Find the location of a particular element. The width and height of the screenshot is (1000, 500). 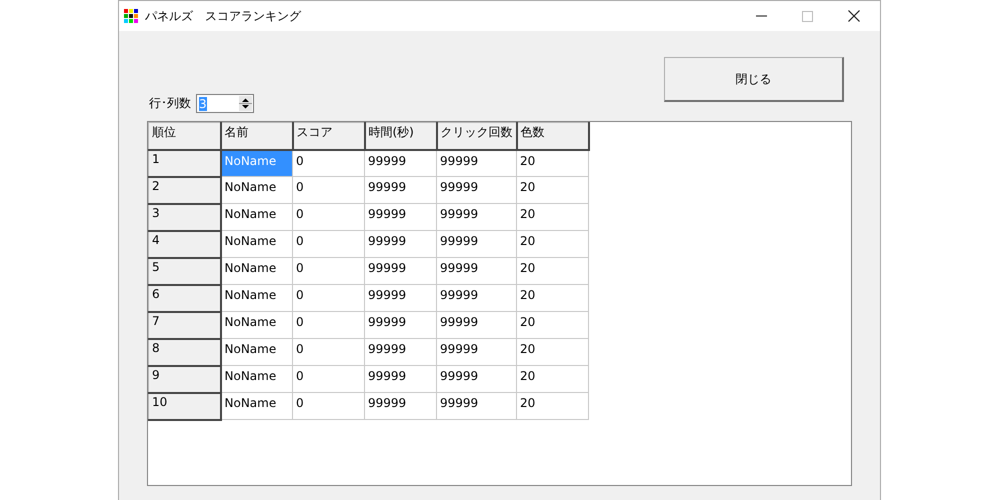

column-header: クリック回数 is located at coordinates (476, 136).